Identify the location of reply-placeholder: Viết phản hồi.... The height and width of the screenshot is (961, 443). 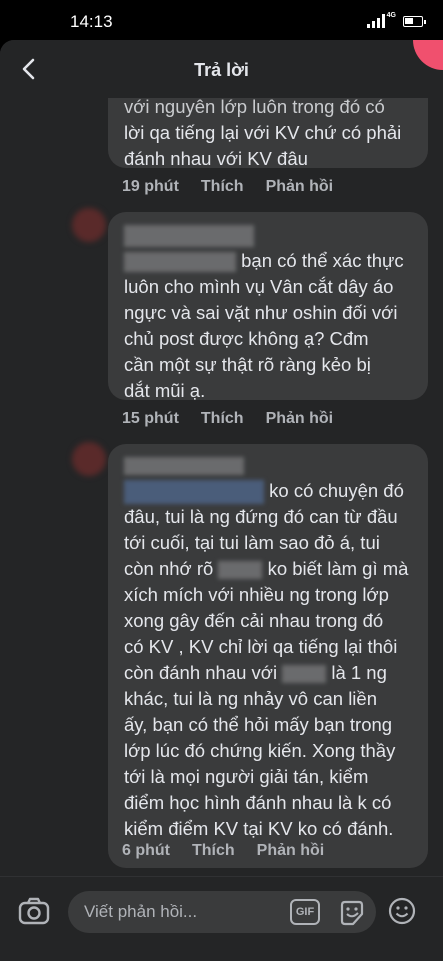
(141, 911).